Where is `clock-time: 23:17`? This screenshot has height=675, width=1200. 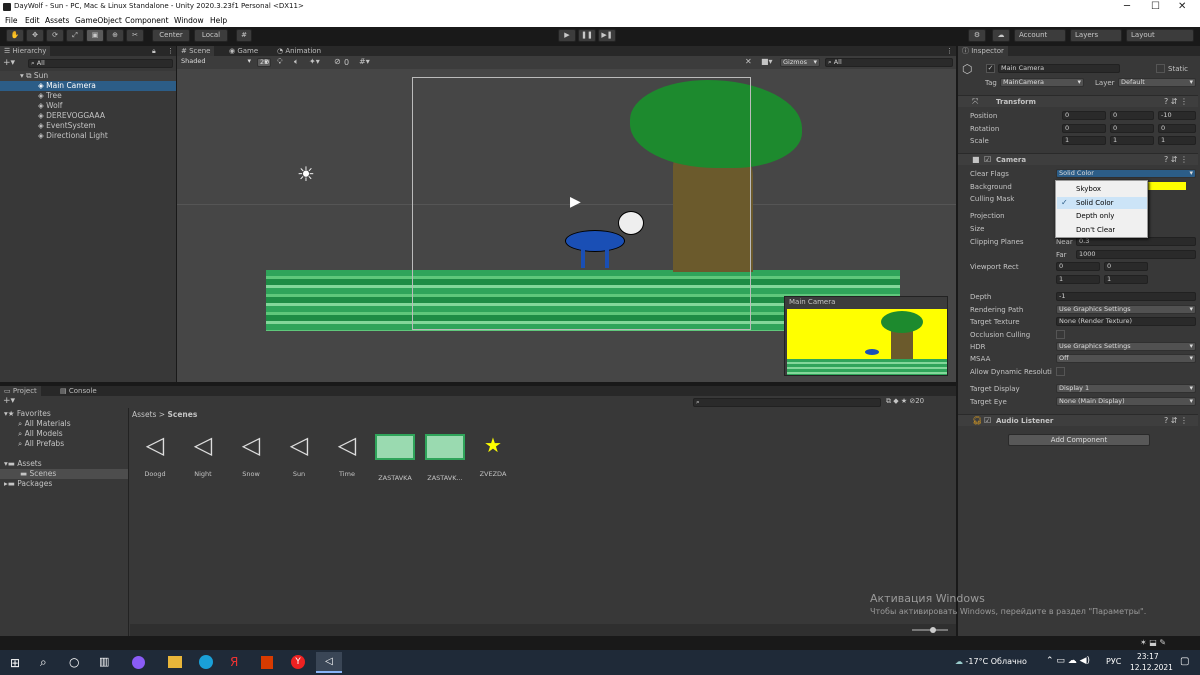 clock-time: 23:17 is located at coordinates (1148, 656).